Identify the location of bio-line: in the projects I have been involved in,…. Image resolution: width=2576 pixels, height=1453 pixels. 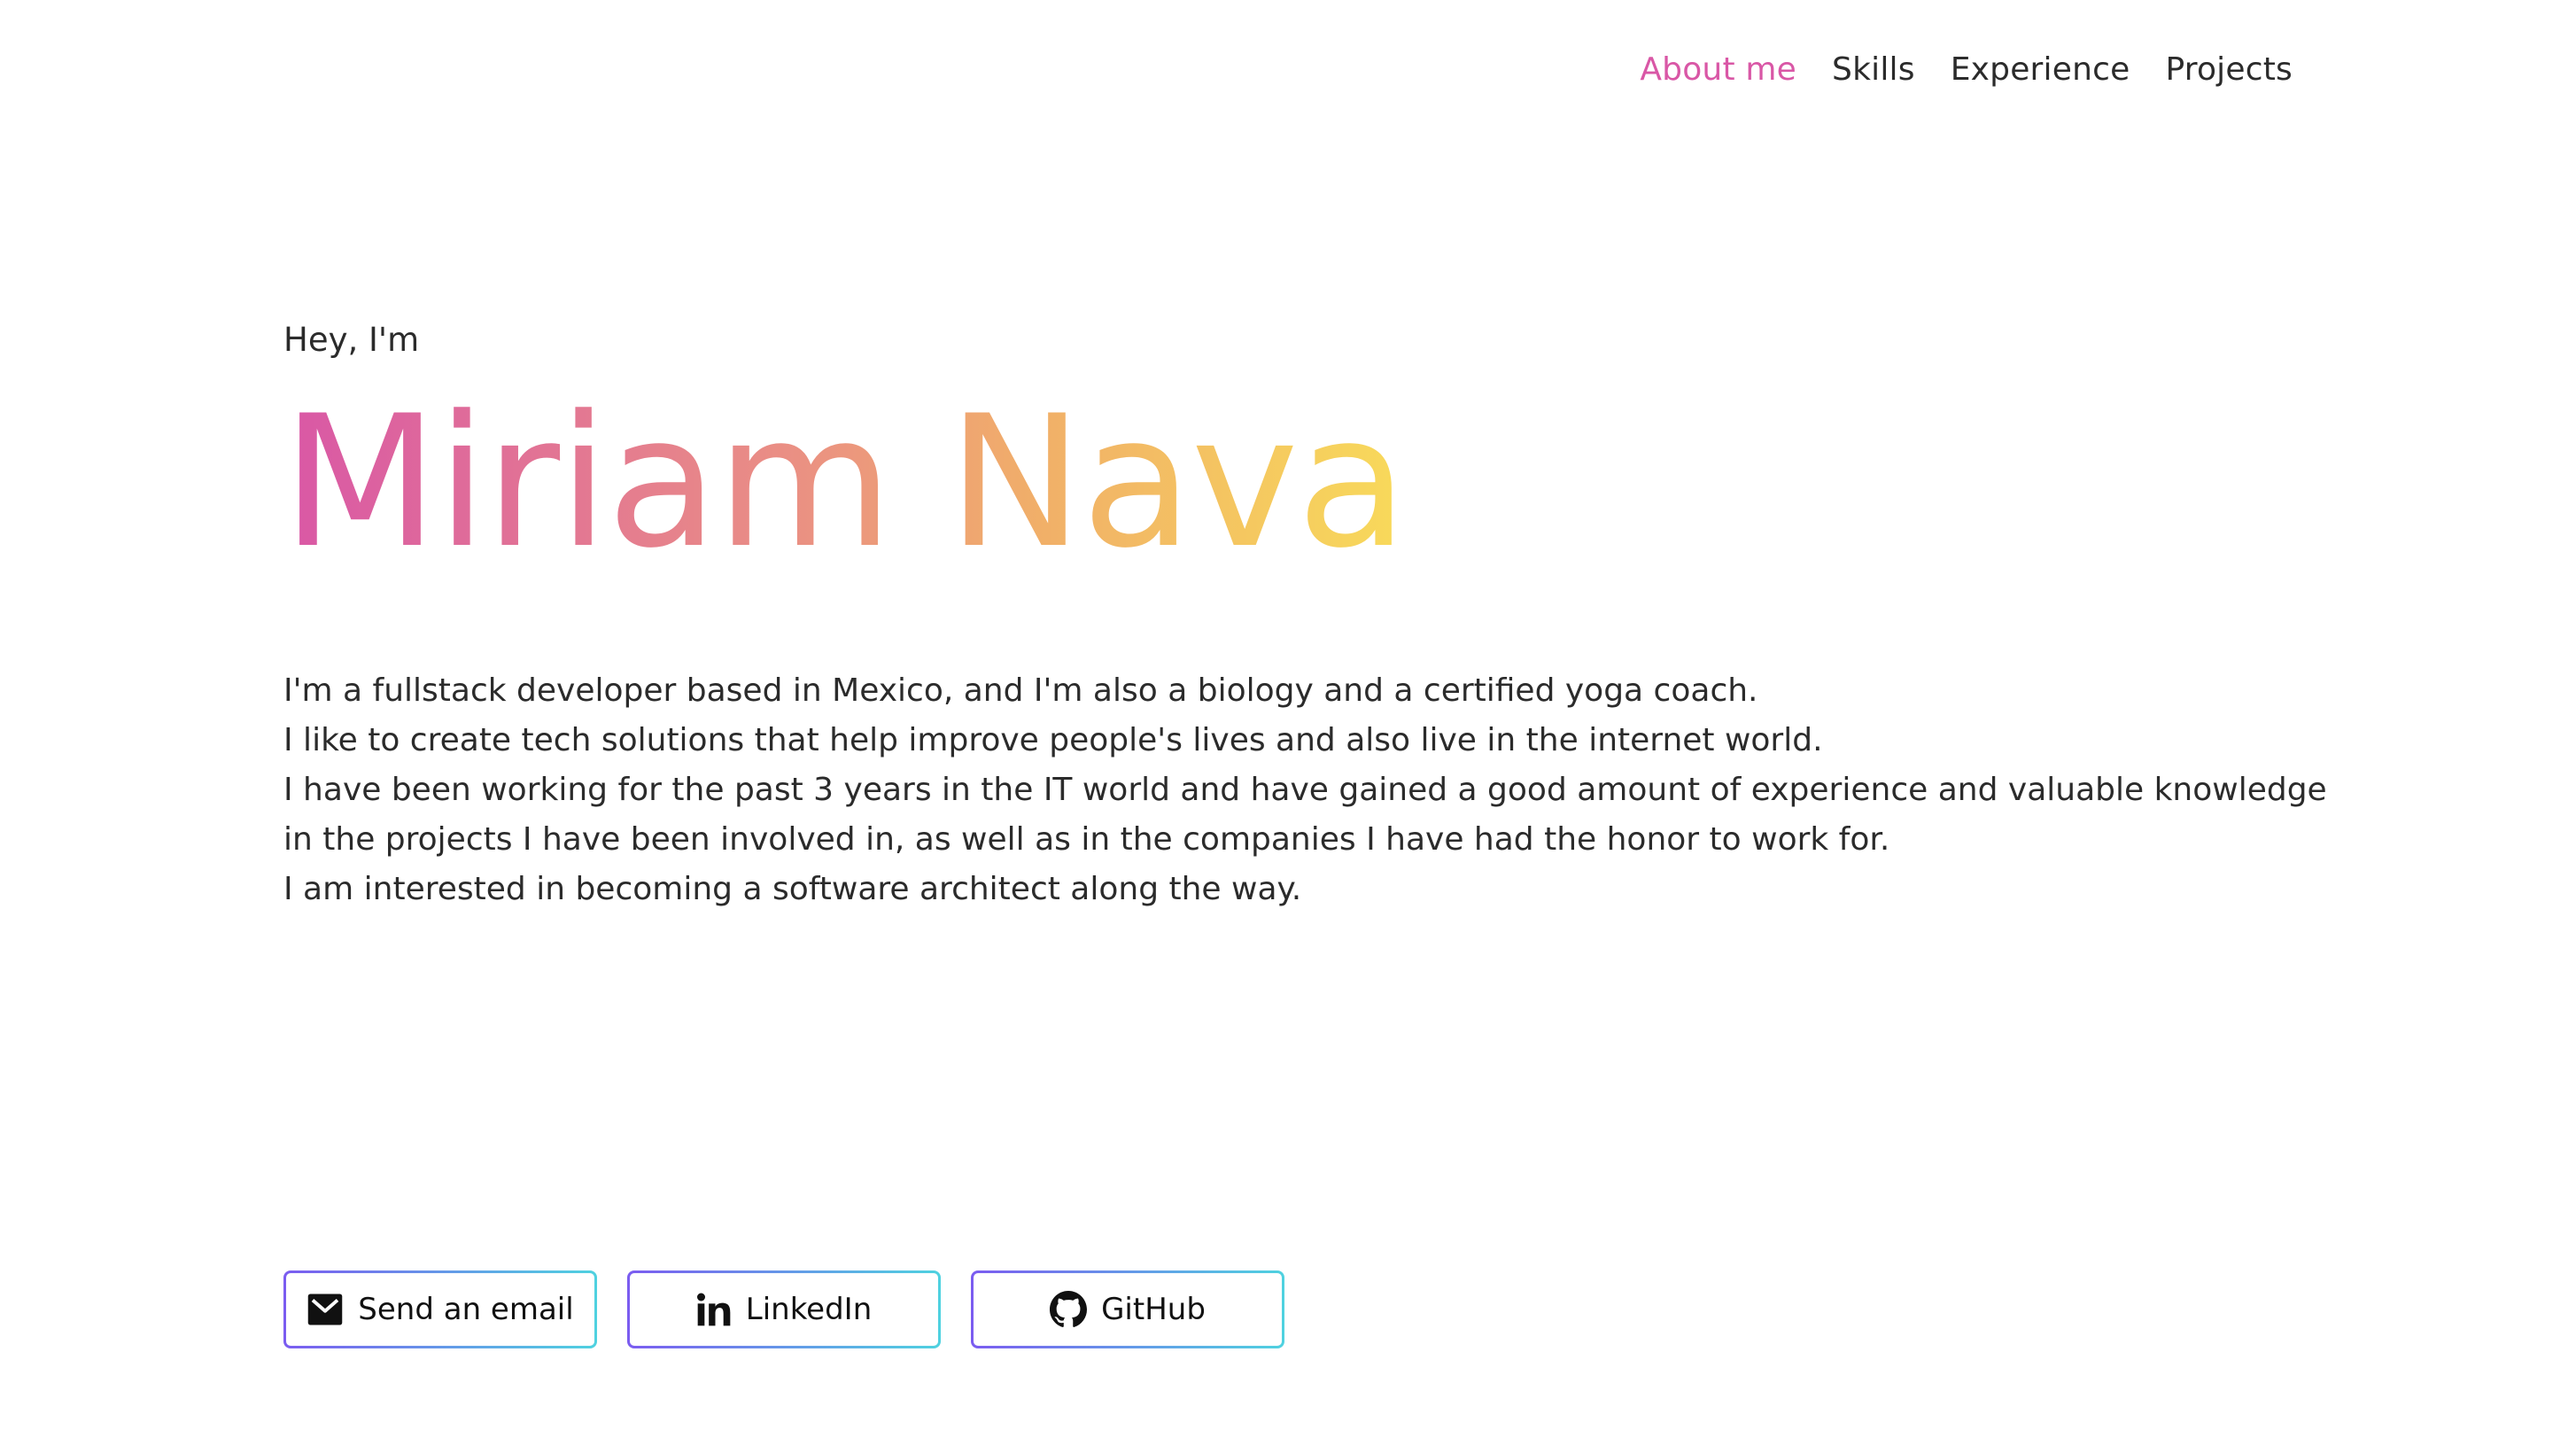
(1086, 839).